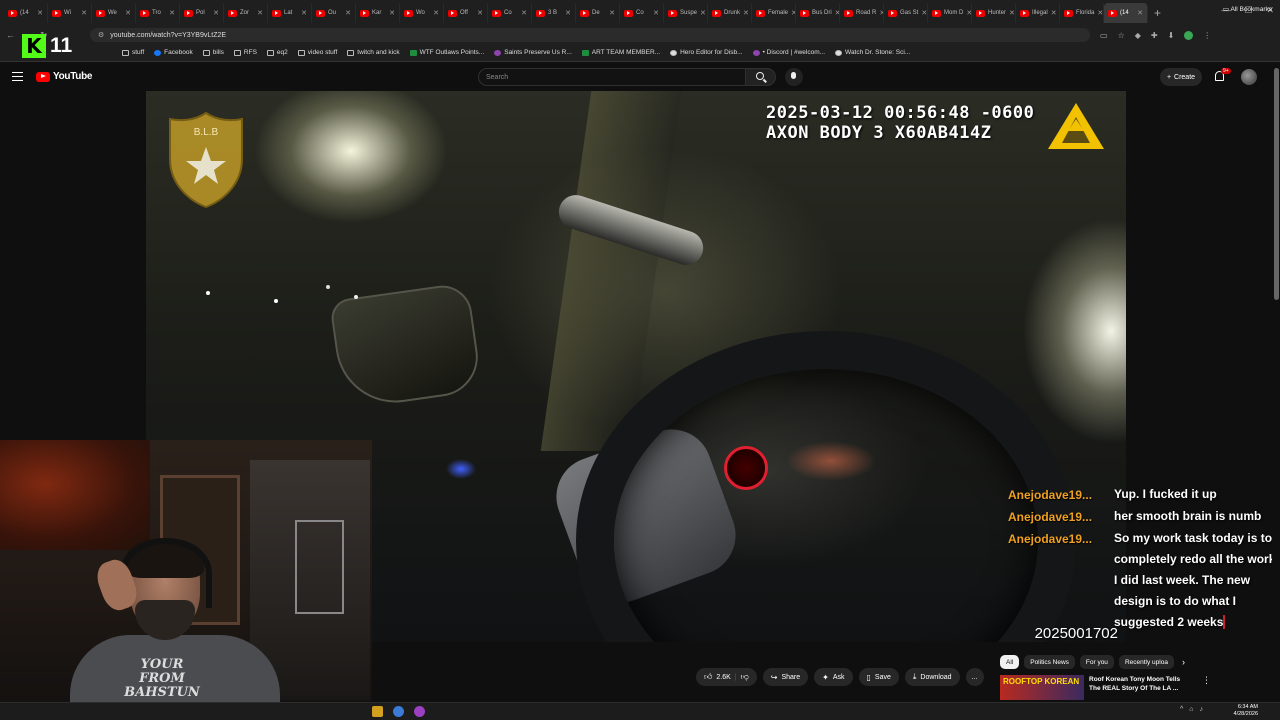 Image resolution: width=1280 pixels, height=720 pixels. What do you see at coordinates (1096, 662) in the screenshot?
I see `filter-chip: For you` at bounding box center [1096, 662].